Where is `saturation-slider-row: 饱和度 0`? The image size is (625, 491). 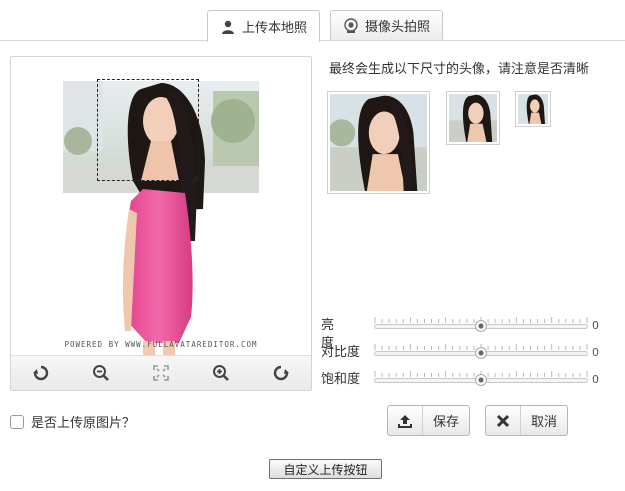
saturation-slider-row: 饱和度 0 is located at coordinates (466, 380).